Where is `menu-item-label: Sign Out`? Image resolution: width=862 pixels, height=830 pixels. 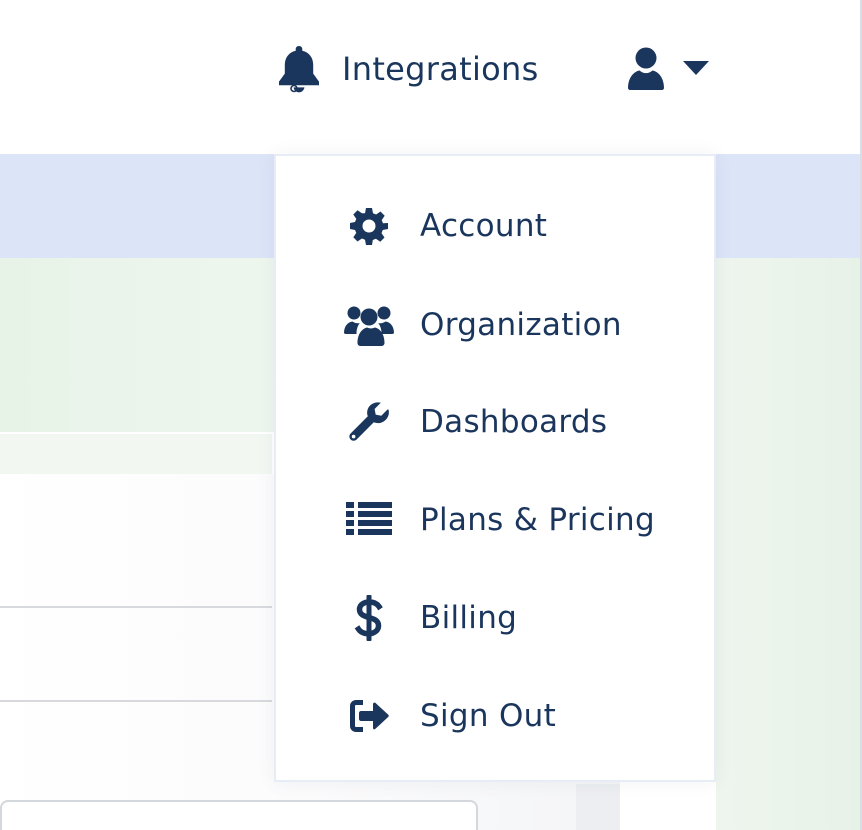 menu-item-label: Sign Out is located at coordinates (488, 716).